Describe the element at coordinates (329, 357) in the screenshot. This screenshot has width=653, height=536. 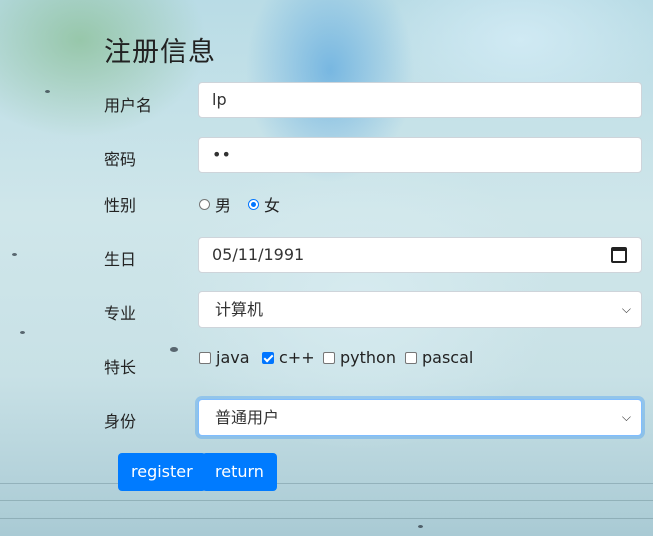
I see `python-checkbox` at that location.